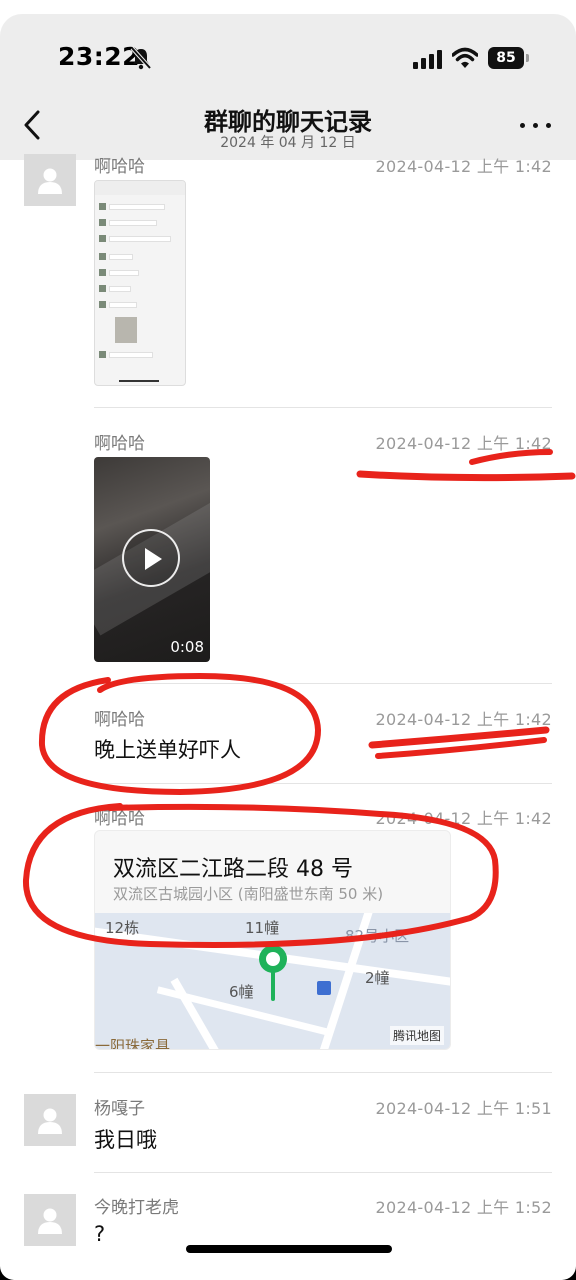 The height and width of the screenshot is (1280, 576). I want to click on more-options-button, so click(536, 125).